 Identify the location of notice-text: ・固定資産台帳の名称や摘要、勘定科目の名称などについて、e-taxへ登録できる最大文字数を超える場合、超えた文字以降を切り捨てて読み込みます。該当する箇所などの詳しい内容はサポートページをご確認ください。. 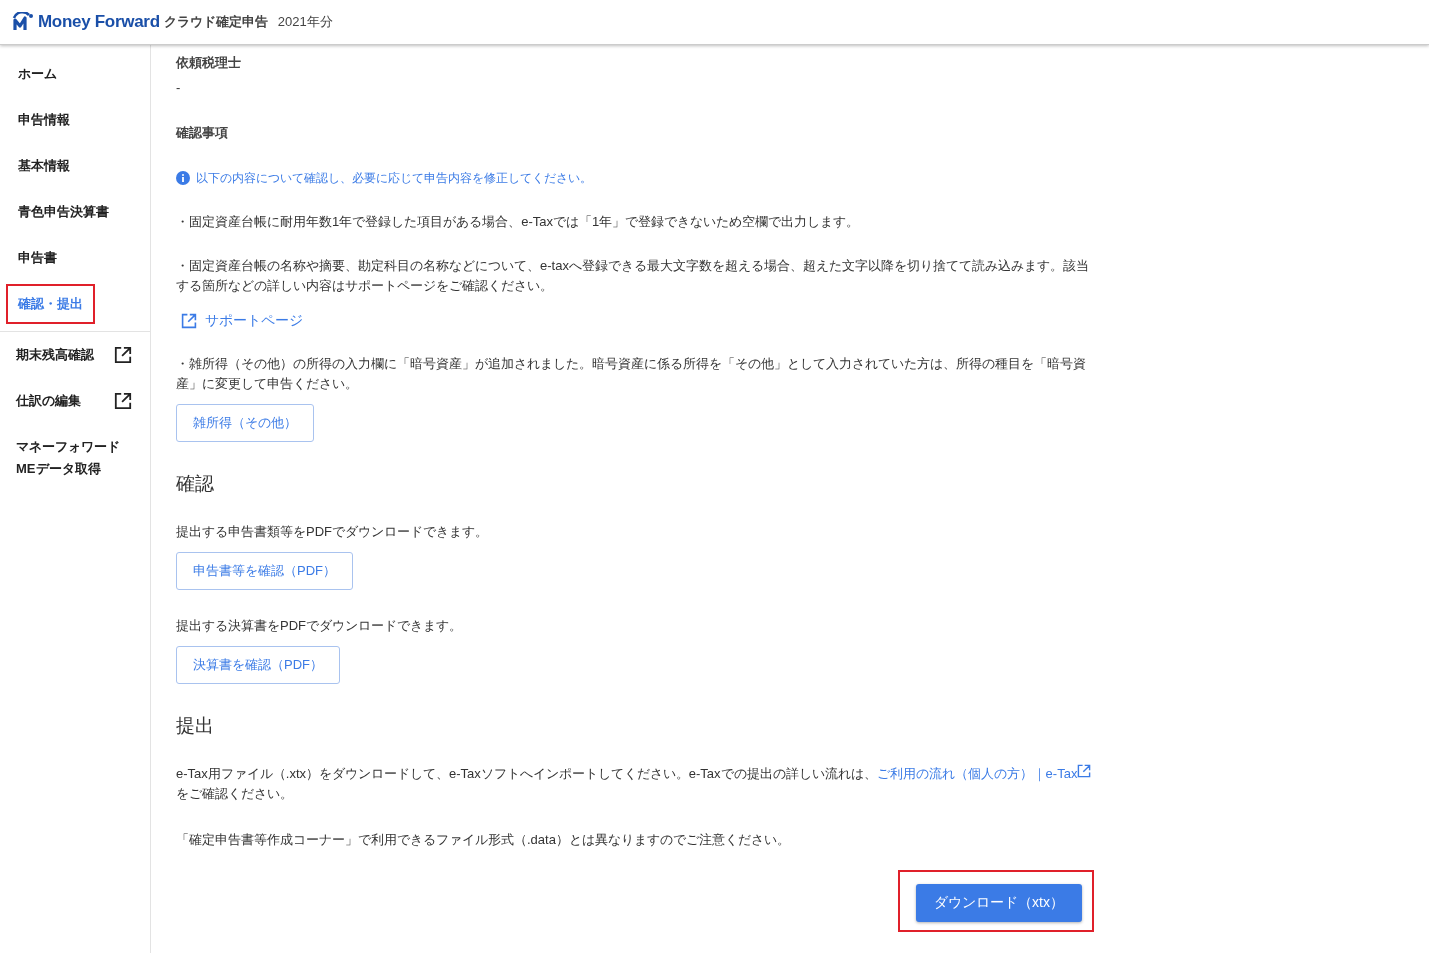
(633, 276).